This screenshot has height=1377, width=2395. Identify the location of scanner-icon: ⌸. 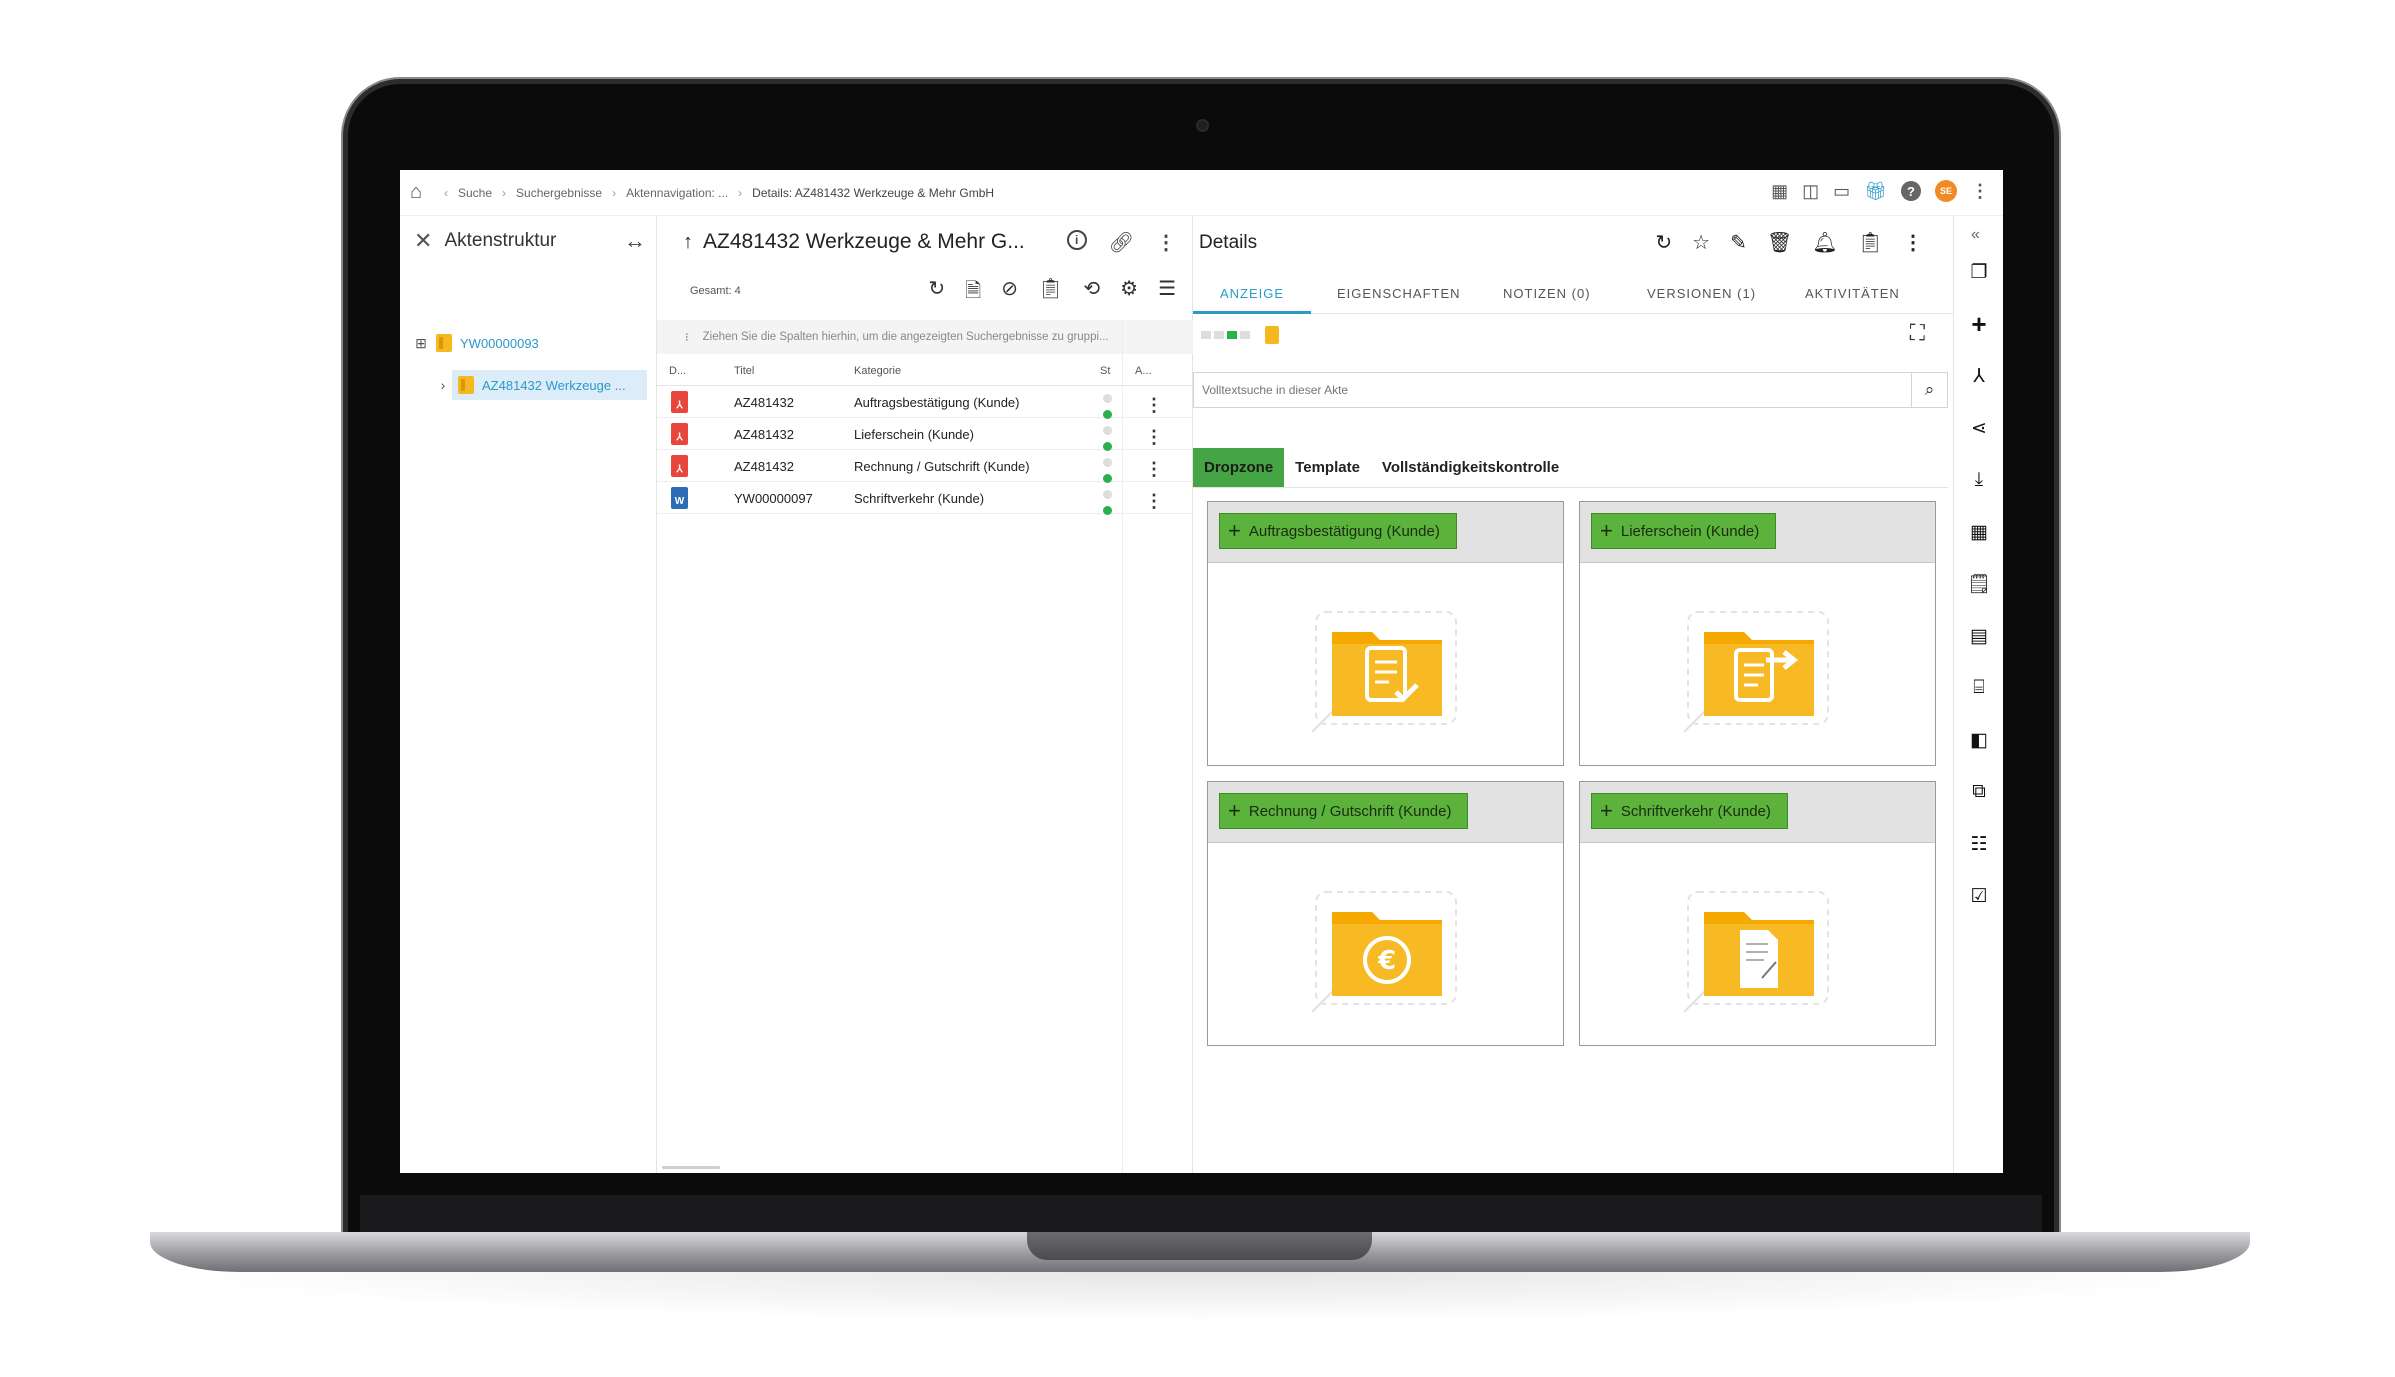
(1979, 688).